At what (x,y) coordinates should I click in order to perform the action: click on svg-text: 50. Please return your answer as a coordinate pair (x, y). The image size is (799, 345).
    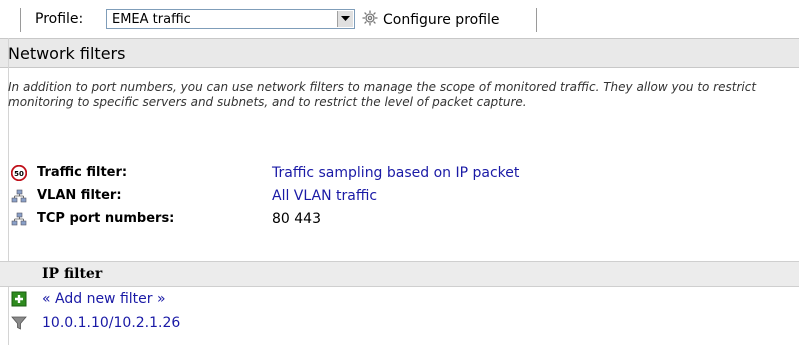
    Looking at the image, I should click on (19, 174).